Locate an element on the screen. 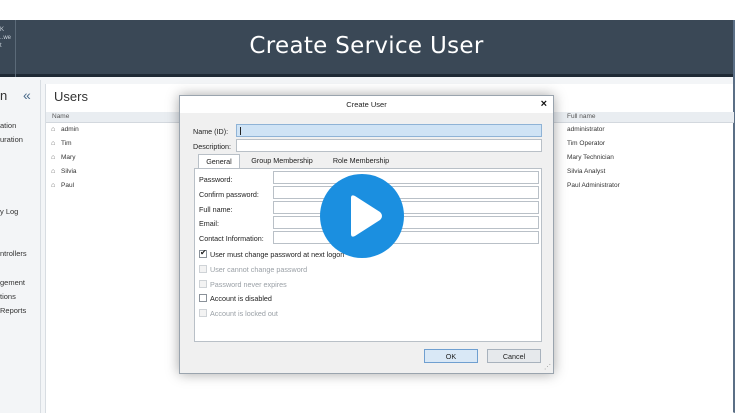 The height and width of the screenshot is (413, 735). tab-role-membership: Role Membership is located at coordinates (361, 161).